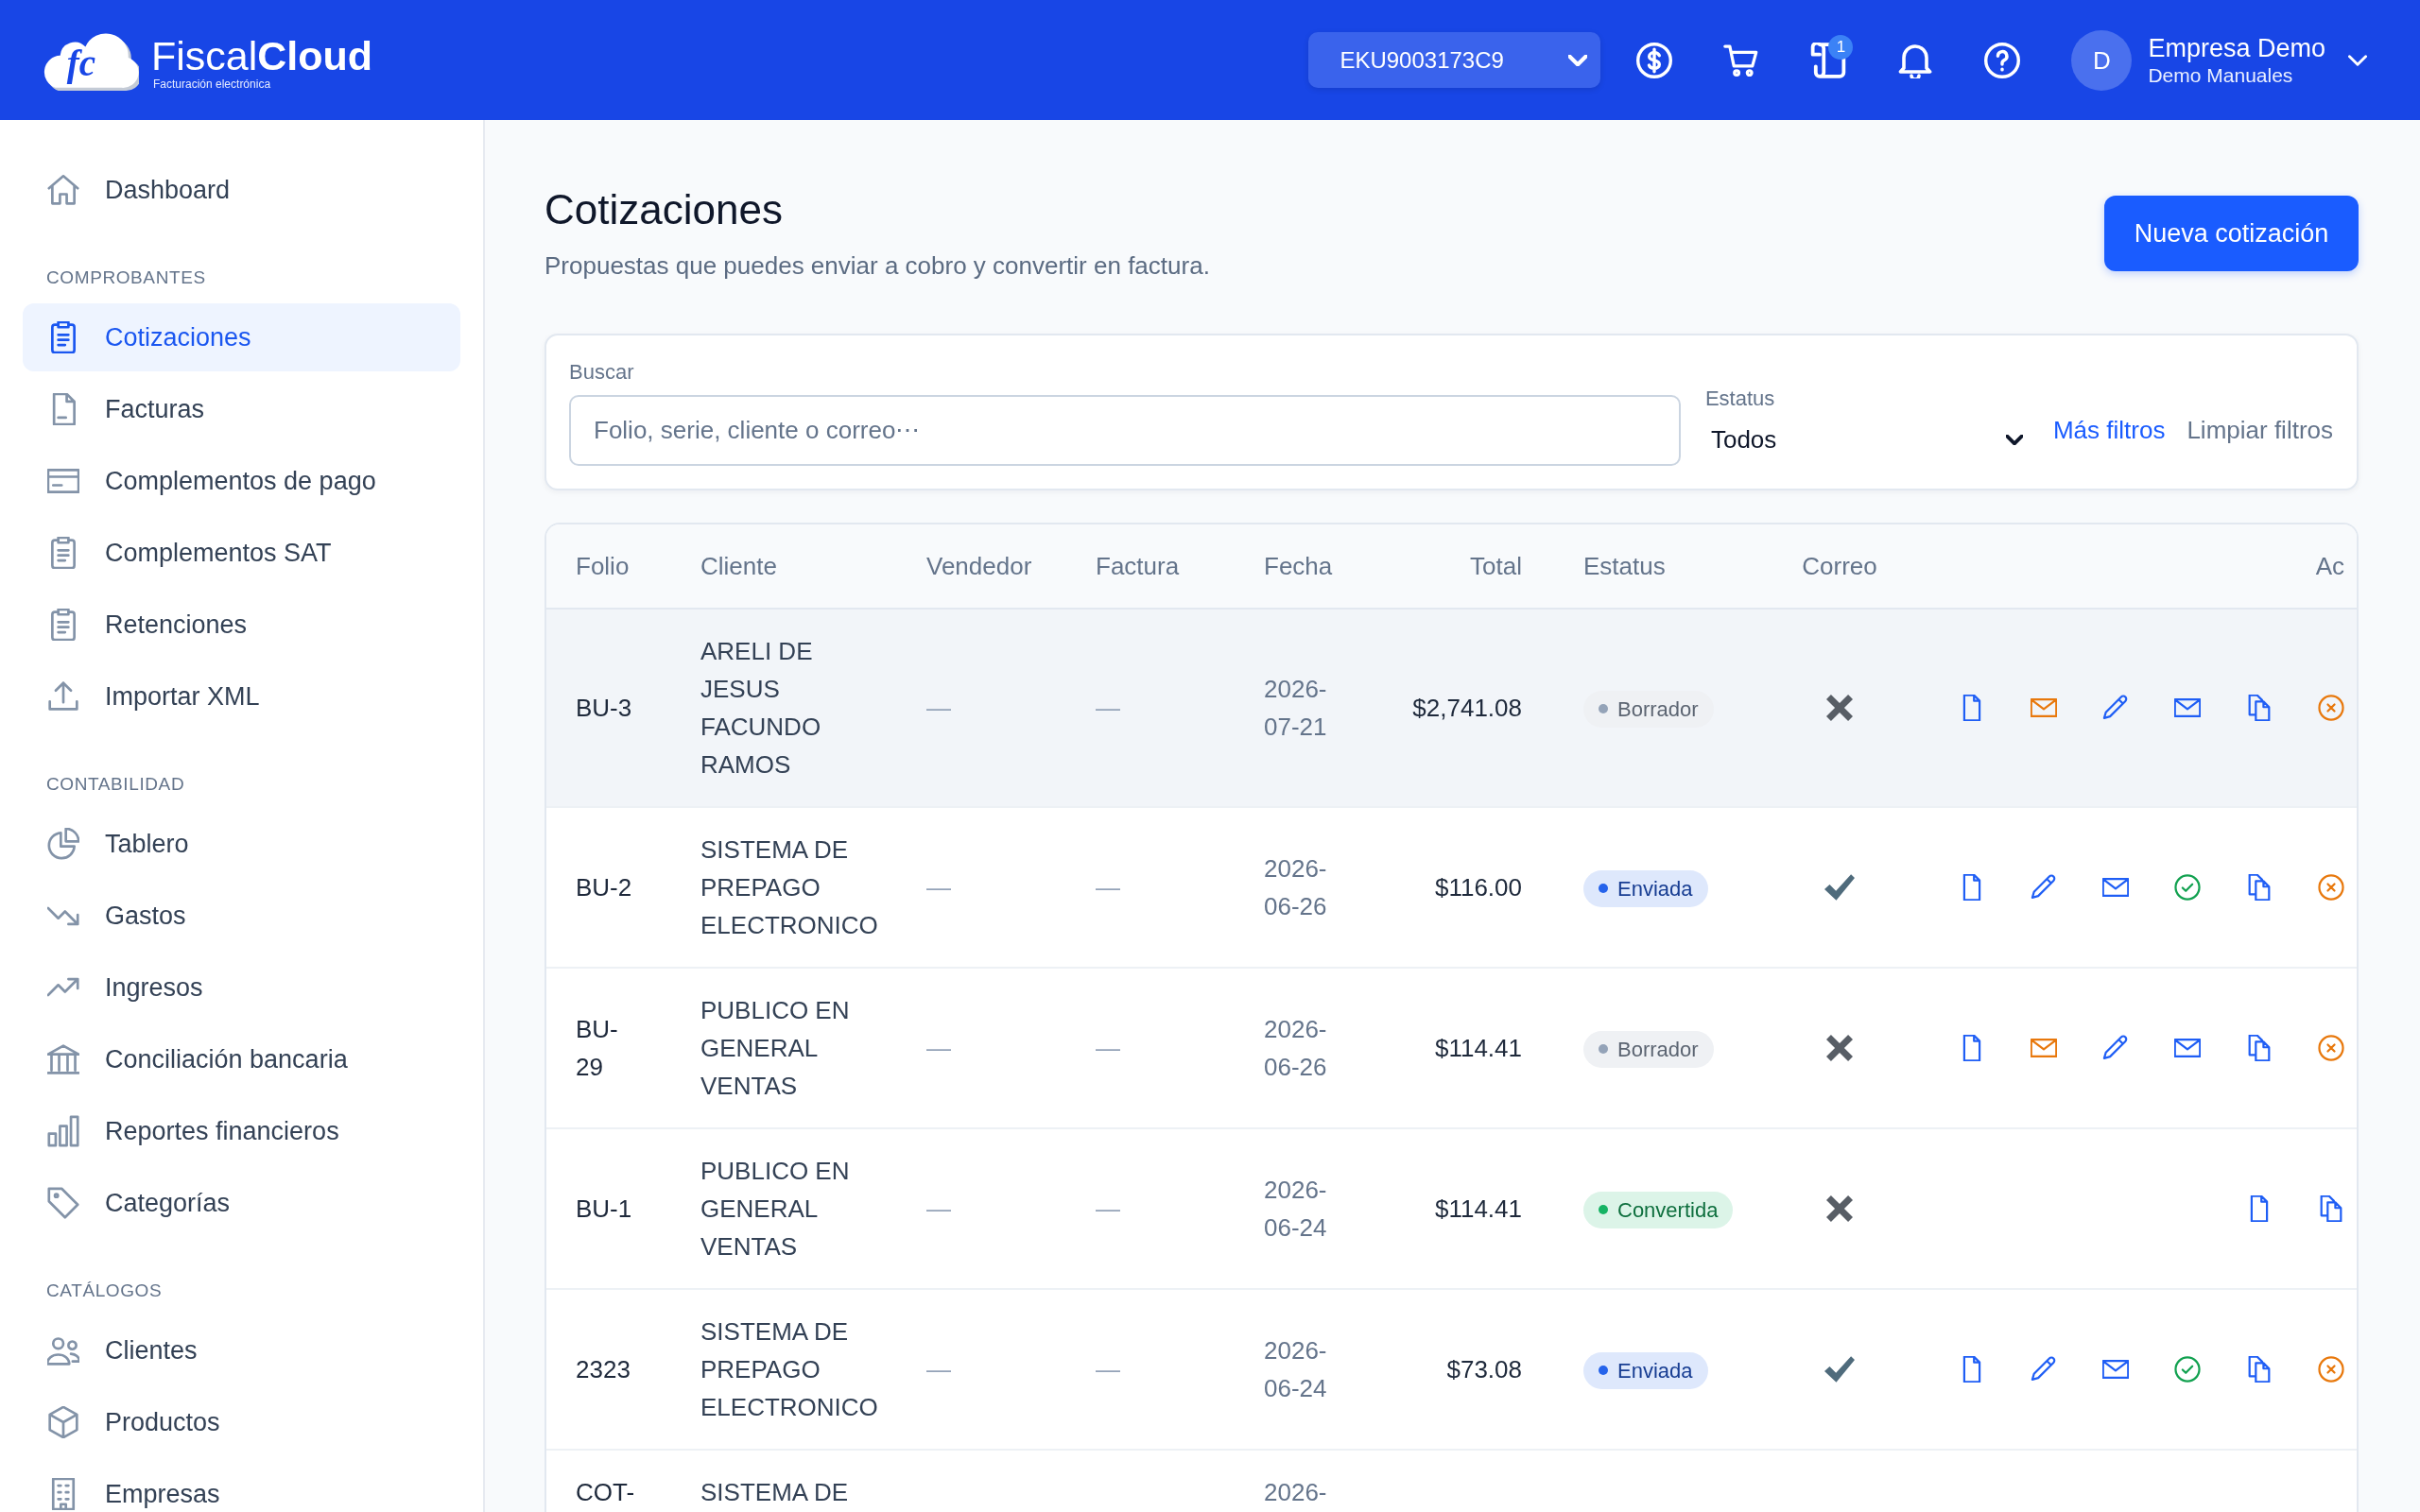 The height and width of the screenshot is (1512, 2420). I want to click on sidebar-item: Facturas, so click(242, 409).